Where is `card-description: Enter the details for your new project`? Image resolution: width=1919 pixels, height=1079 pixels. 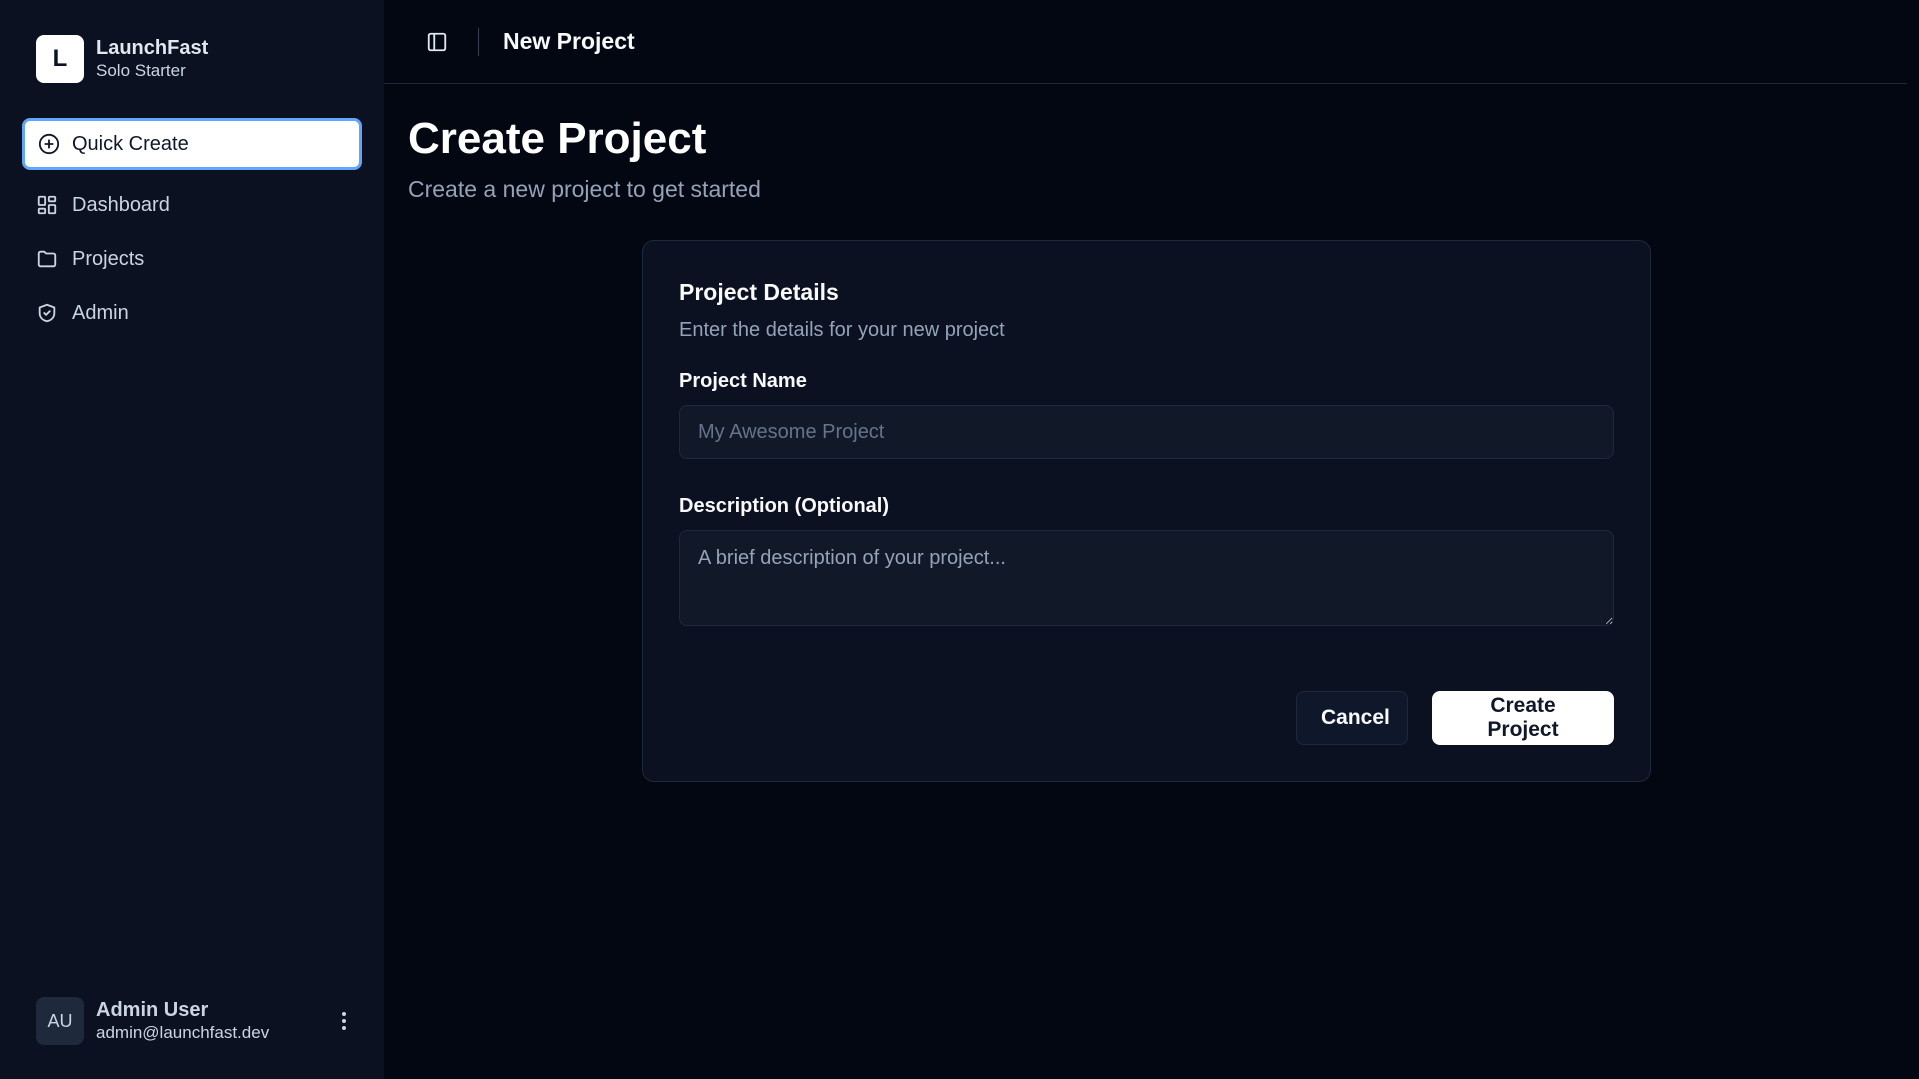 card-description: Enter the details for your new project is located at coordinates (842, 330).